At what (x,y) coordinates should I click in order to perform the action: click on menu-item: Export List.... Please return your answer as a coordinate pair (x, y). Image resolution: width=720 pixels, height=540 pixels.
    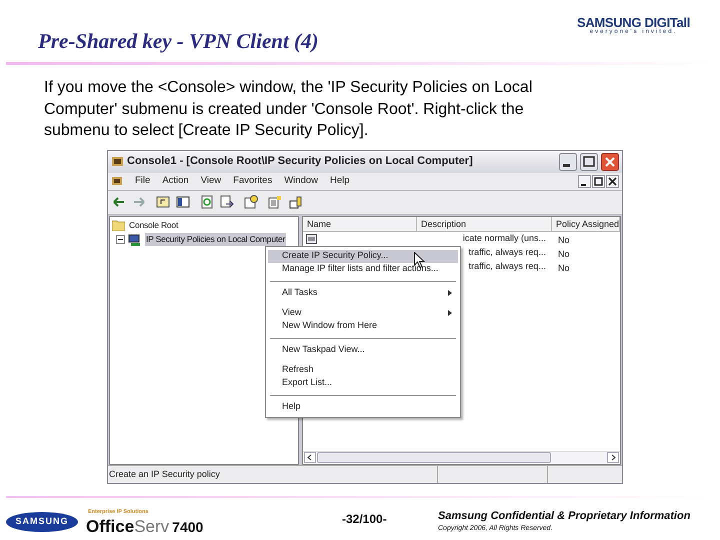
    Looking at the image, I should click on (363, 383).